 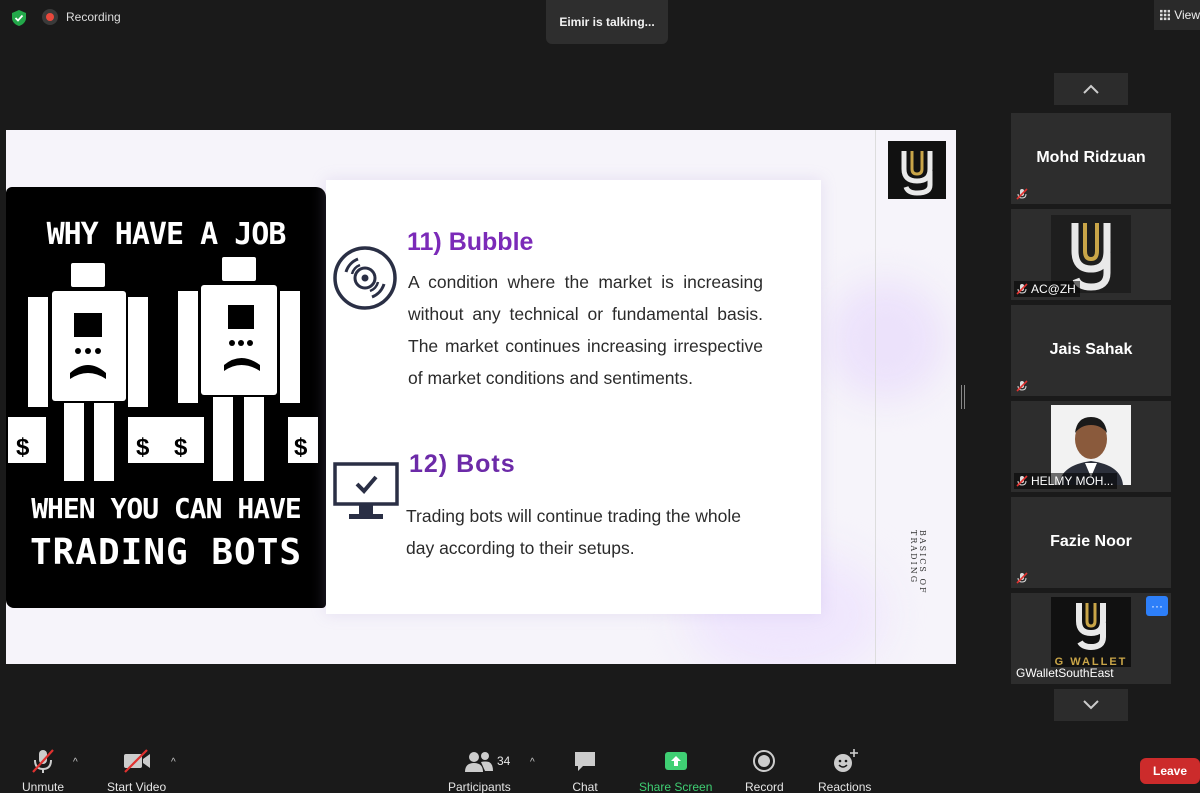 What do you see at coordinates (675, 761) in the screenshot?
I see `share-screen-icon` at bounding box center [675, 761].